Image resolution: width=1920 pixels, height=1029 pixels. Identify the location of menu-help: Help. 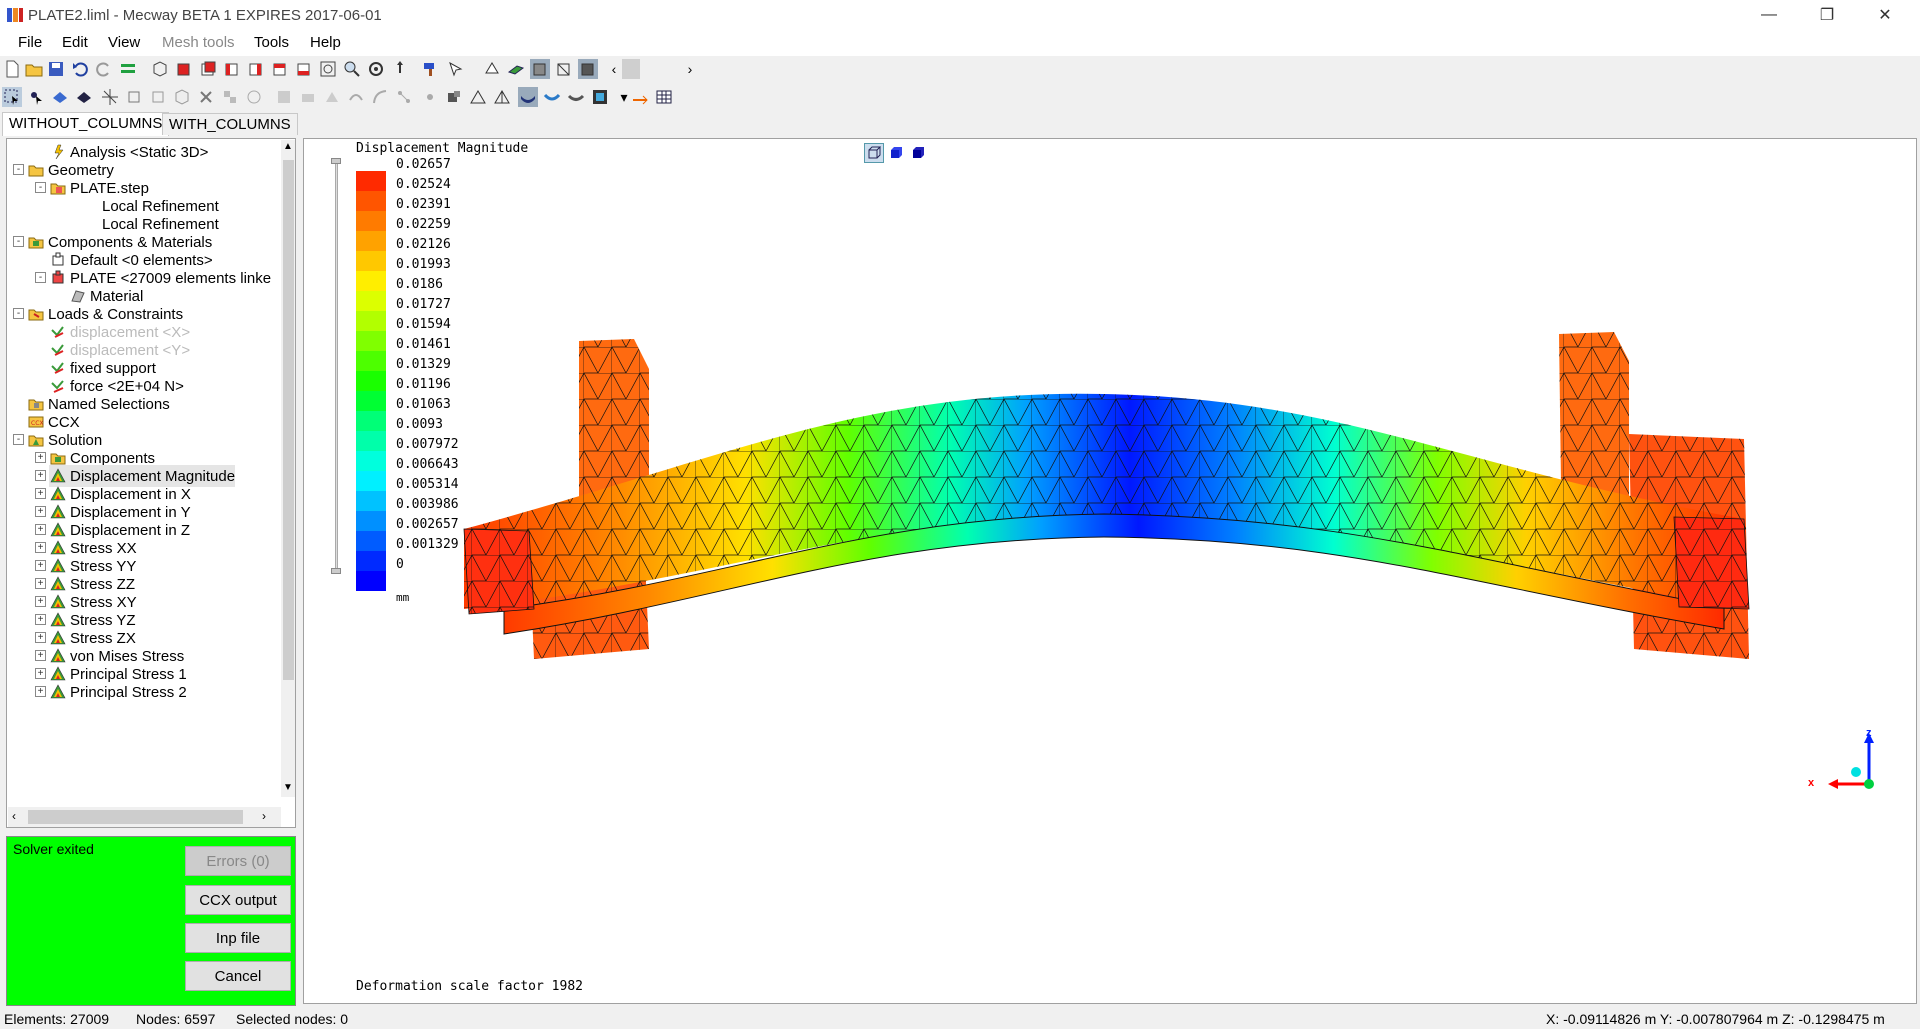
(325, 42).